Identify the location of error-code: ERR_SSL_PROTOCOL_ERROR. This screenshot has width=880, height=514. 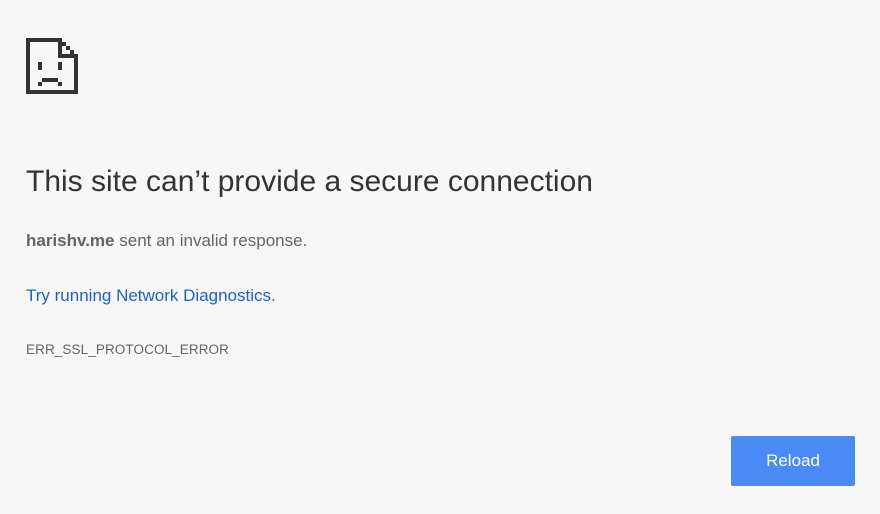
(128, 349).